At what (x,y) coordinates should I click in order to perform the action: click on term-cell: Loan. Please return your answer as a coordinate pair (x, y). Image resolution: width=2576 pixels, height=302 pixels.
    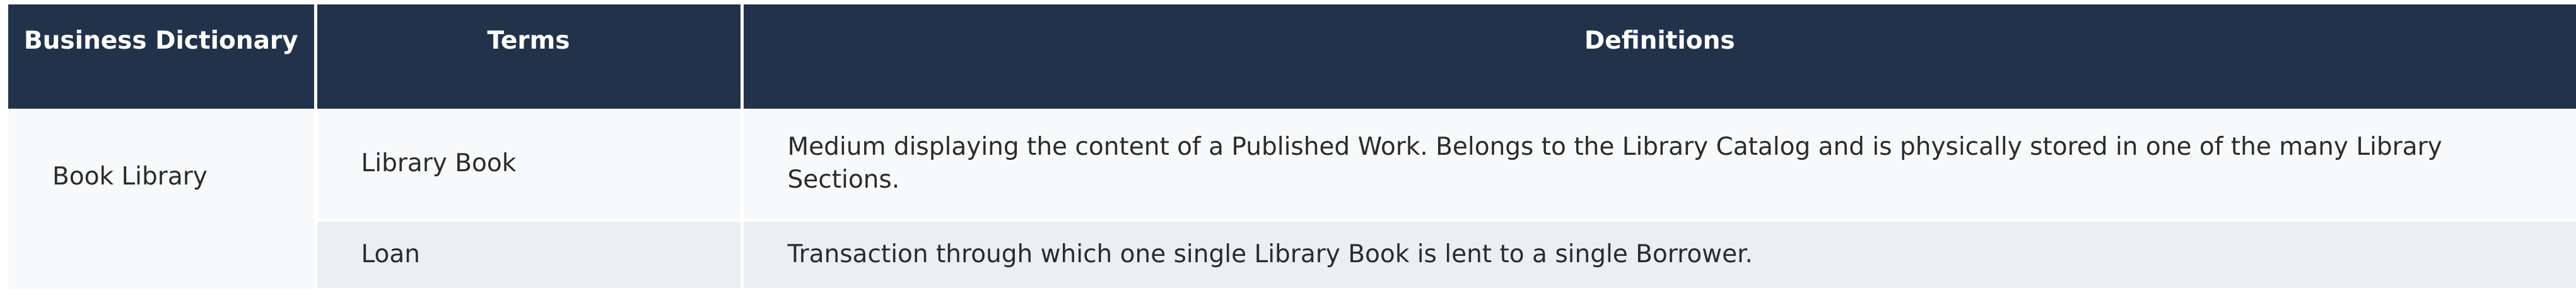
    Looking at the image, I should click on (527, 255).